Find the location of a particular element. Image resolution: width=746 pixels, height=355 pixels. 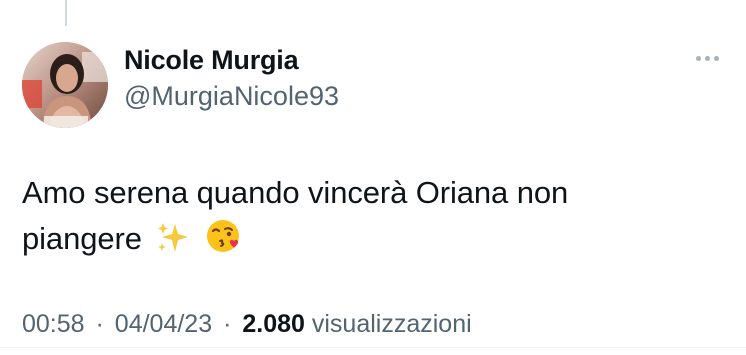

more-options-button is located at coordinates (707, 58).